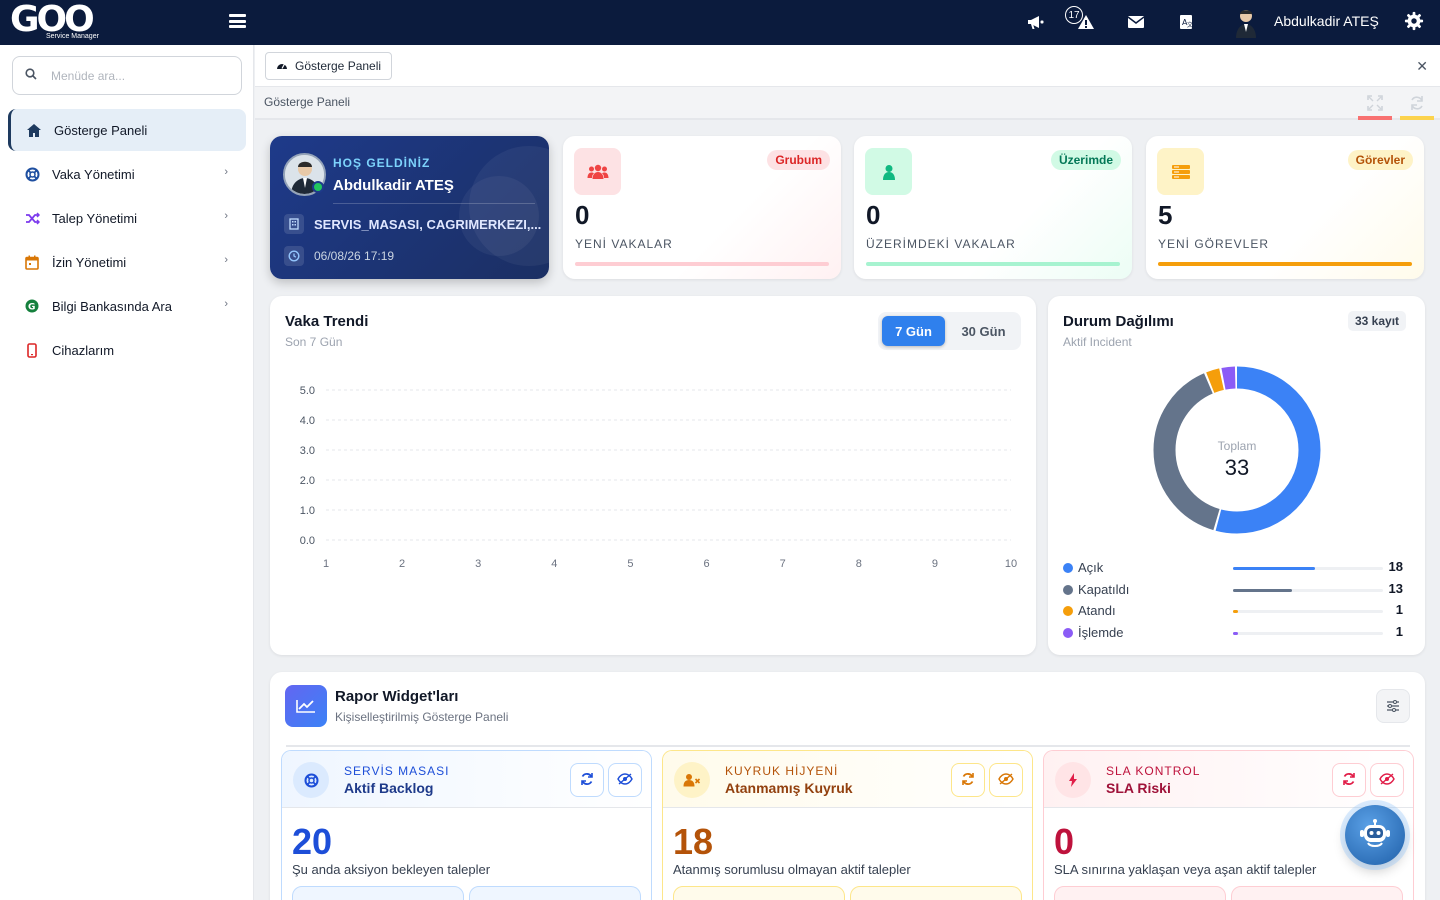 Image resolution: width=1440 pixels, height=900 pixels. I want to click on stat-card-new-tasks: Görevler 5 YENİ GÖREVLER, so click(1285, 207).